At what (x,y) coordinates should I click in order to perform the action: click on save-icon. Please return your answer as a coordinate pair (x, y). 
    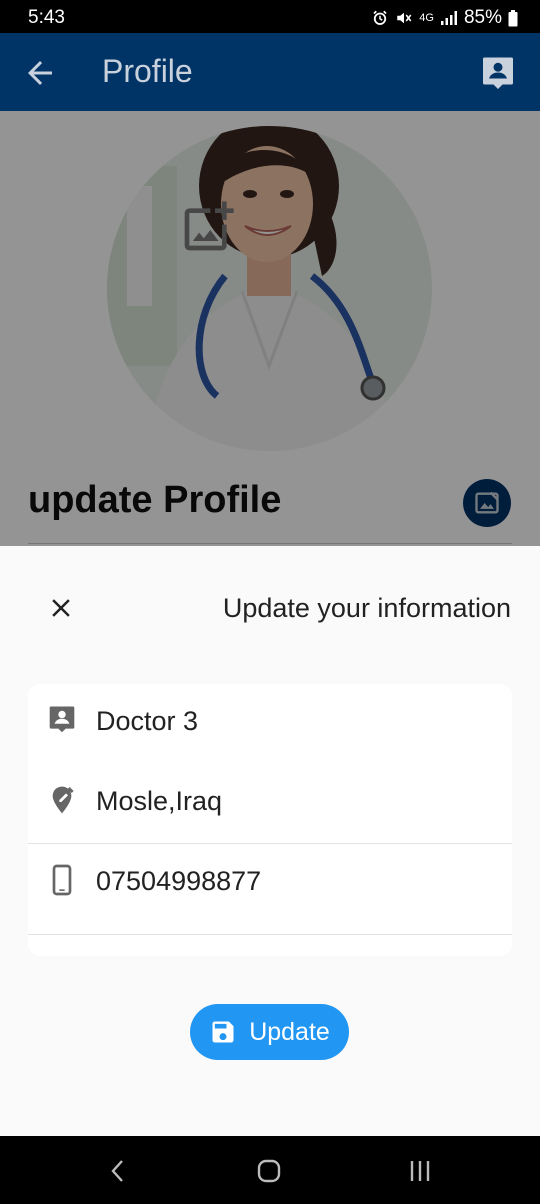
    Looking at the image, I should click on (223, 1032).